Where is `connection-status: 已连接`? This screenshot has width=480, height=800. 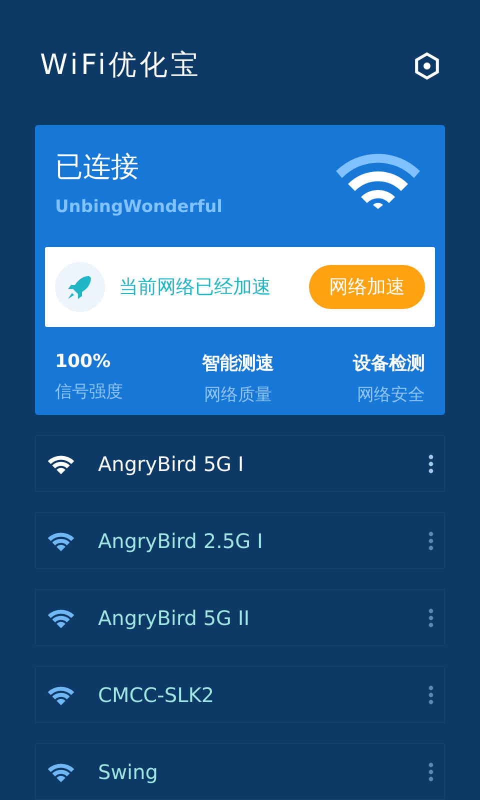 connection-status: 已连接 is located at coordinates (97, 166).